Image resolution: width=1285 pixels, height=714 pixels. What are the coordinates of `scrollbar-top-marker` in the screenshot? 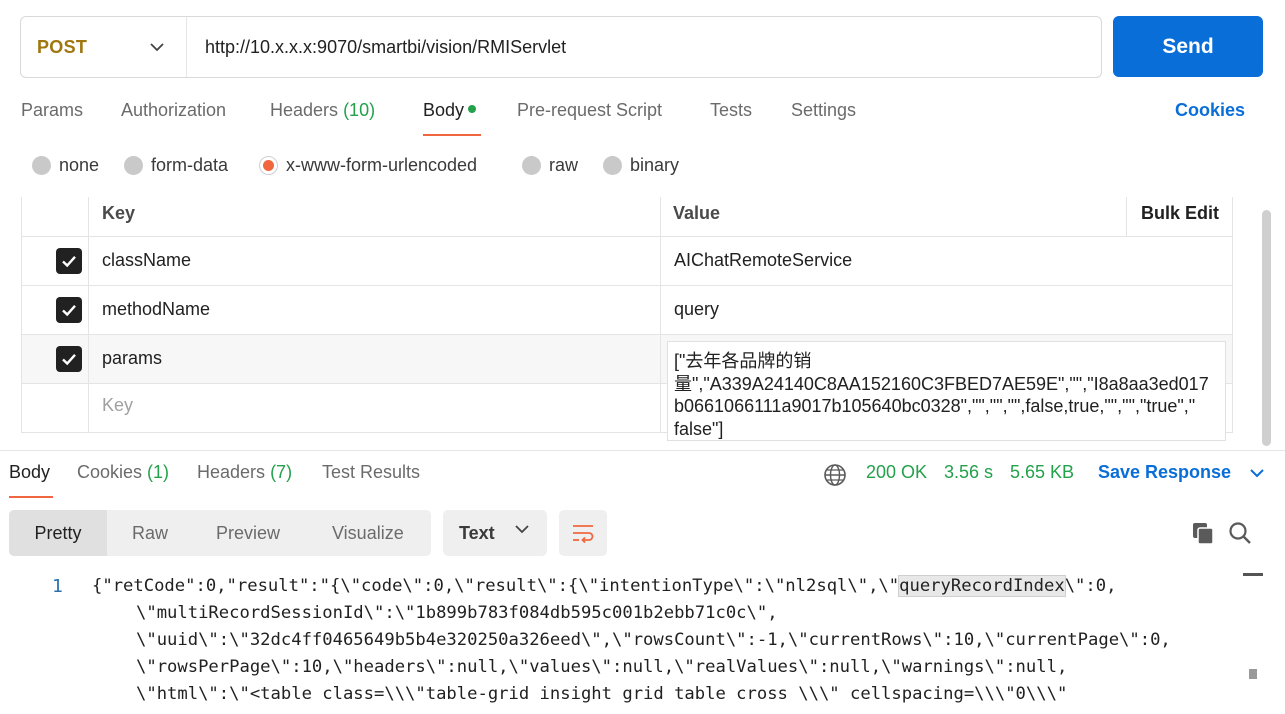 It's located at (1253, 574).